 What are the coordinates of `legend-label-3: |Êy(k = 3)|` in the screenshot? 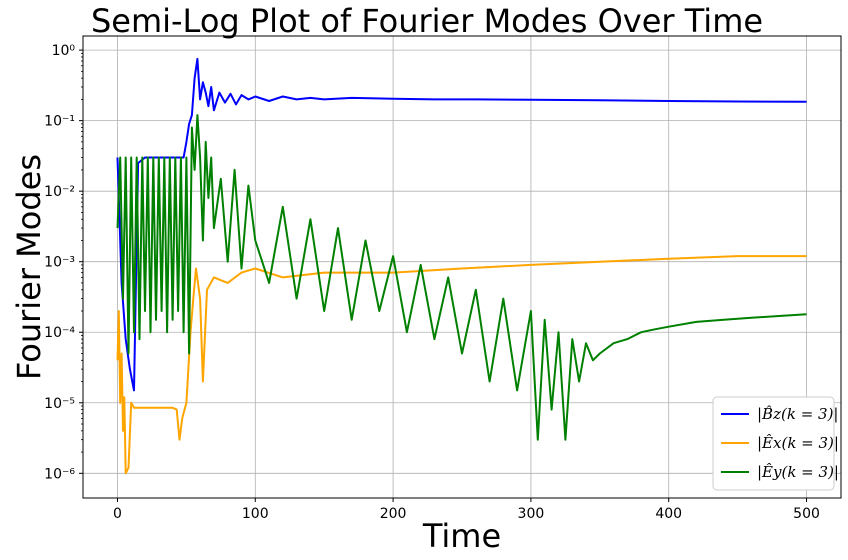 It's located at (798, 472).